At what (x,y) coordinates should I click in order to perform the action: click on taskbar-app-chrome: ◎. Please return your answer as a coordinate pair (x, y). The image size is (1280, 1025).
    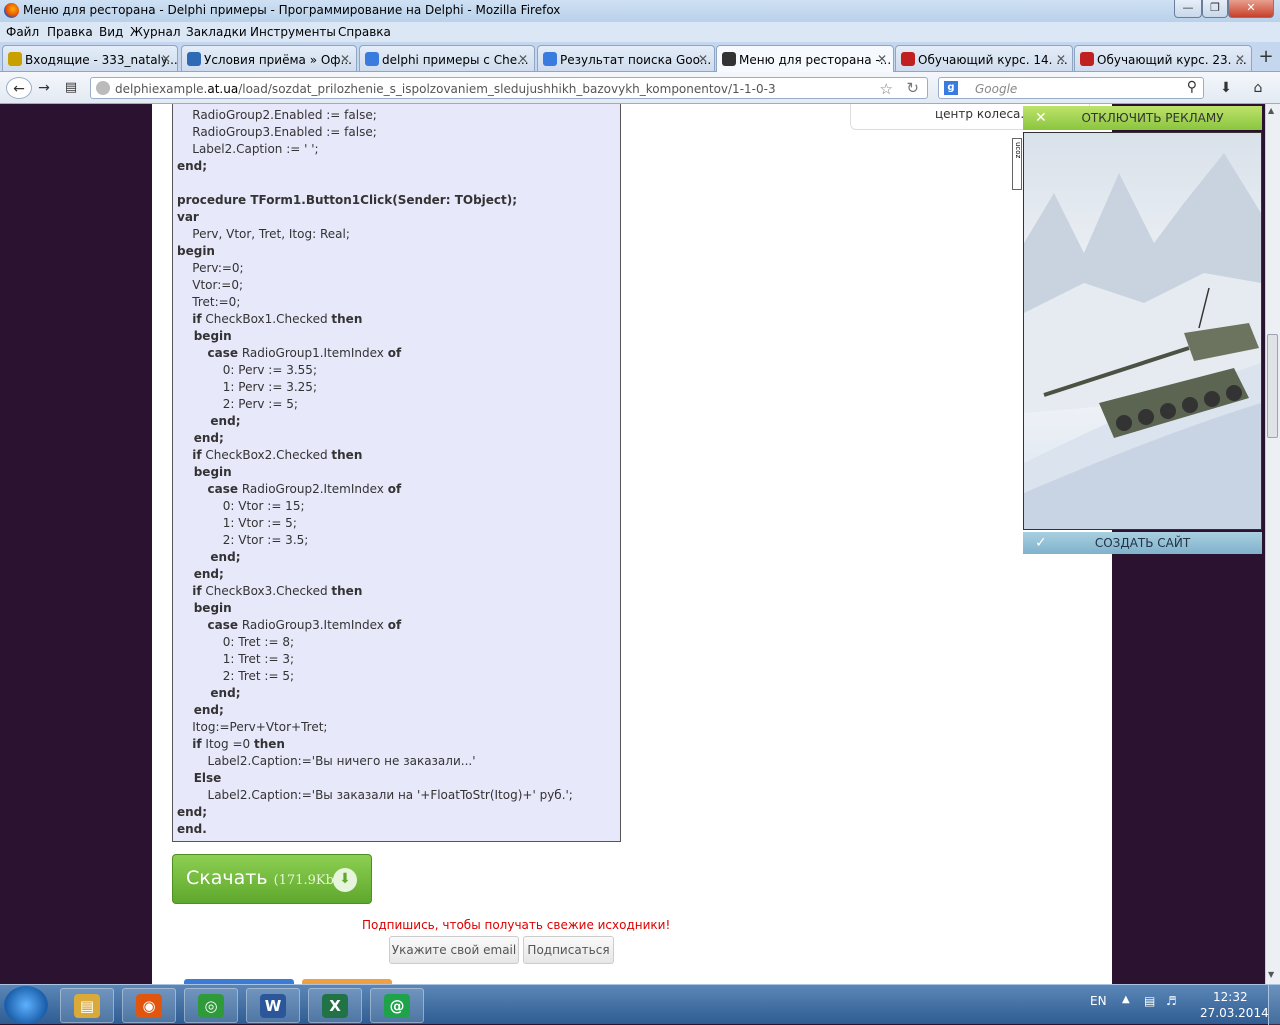
    Looking at the image, I should click on (211, 1005).